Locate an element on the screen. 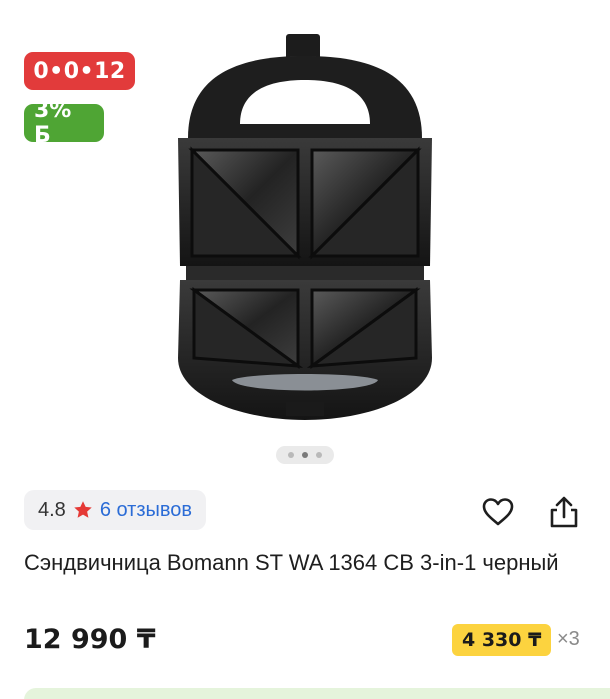  star-icon is located at coordinates (83, 509).